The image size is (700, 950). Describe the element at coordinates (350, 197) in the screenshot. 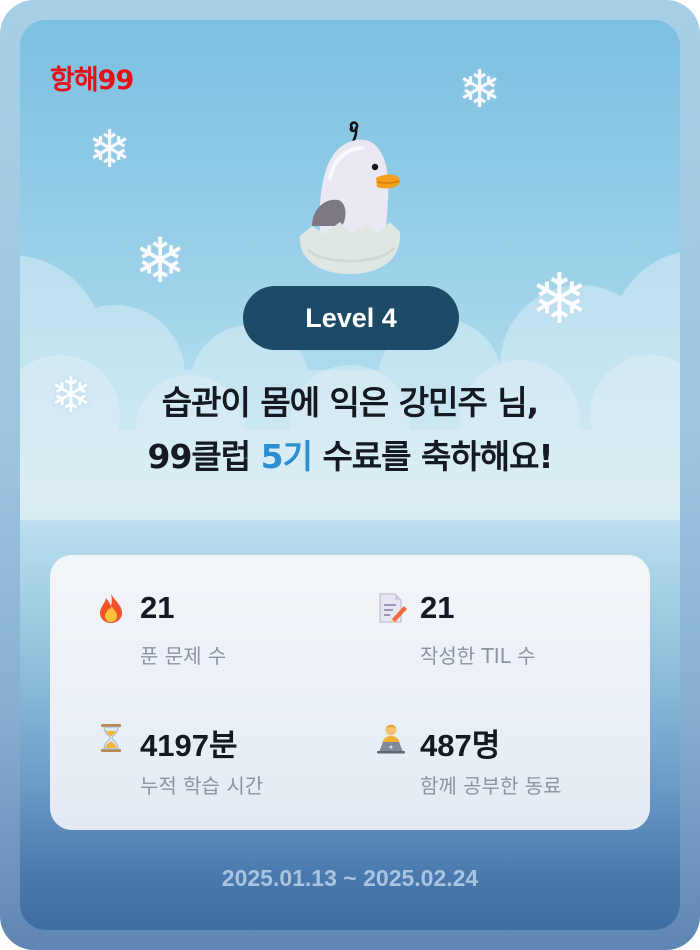

I see `duckling-in-eggshell-icon` at that location.